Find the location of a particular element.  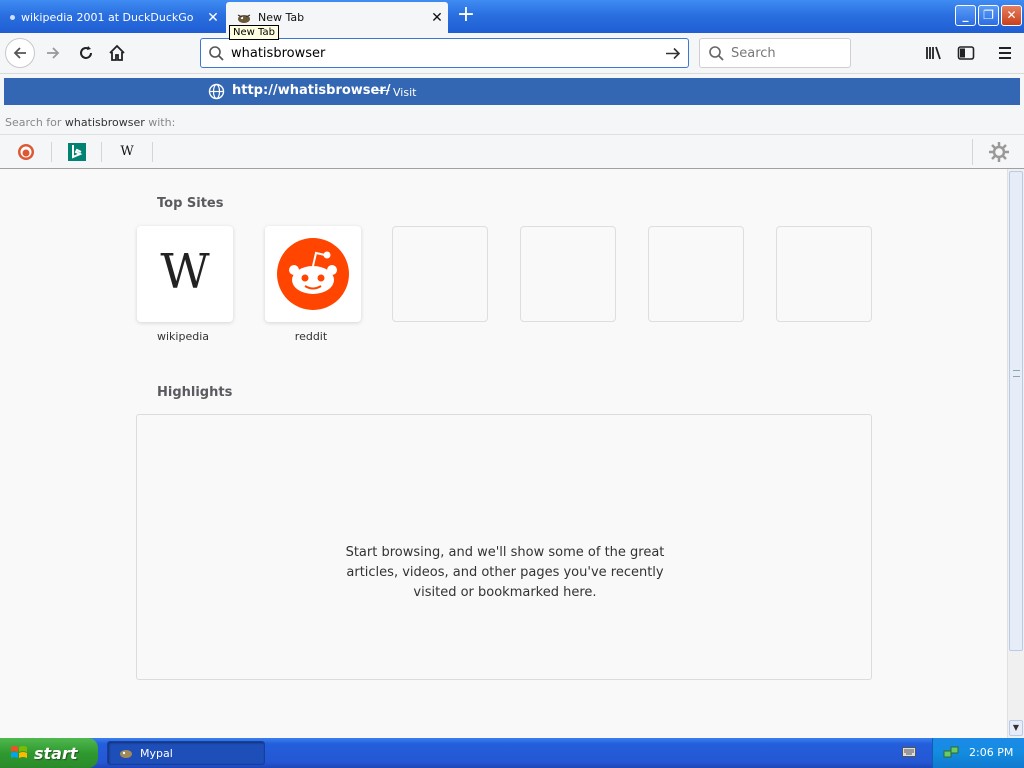

suggestion-url: http://whatisbrowser/ is located at coordinates (311, 90).